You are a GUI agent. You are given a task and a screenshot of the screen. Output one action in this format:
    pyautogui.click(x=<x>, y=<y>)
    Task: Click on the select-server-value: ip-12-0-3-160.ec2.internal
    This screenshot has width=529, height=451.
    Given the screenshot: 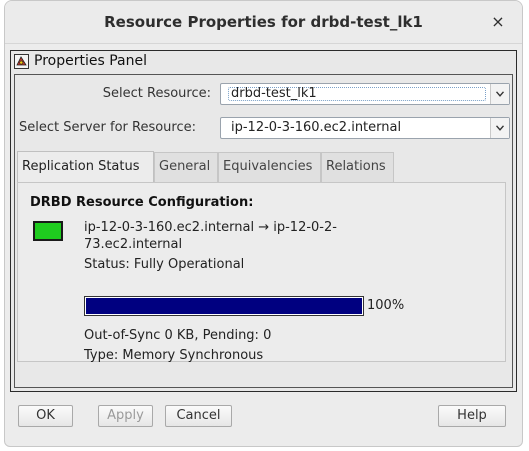 What is the action you would take?
    pyautogui.click(x=316, y=127)
    